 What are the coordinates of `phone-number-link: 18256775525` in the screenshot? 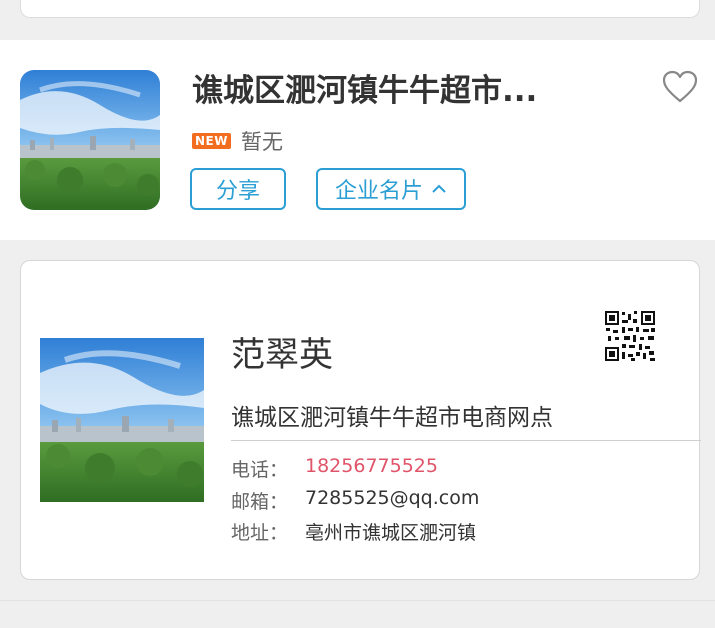 It's located at (371, 468).